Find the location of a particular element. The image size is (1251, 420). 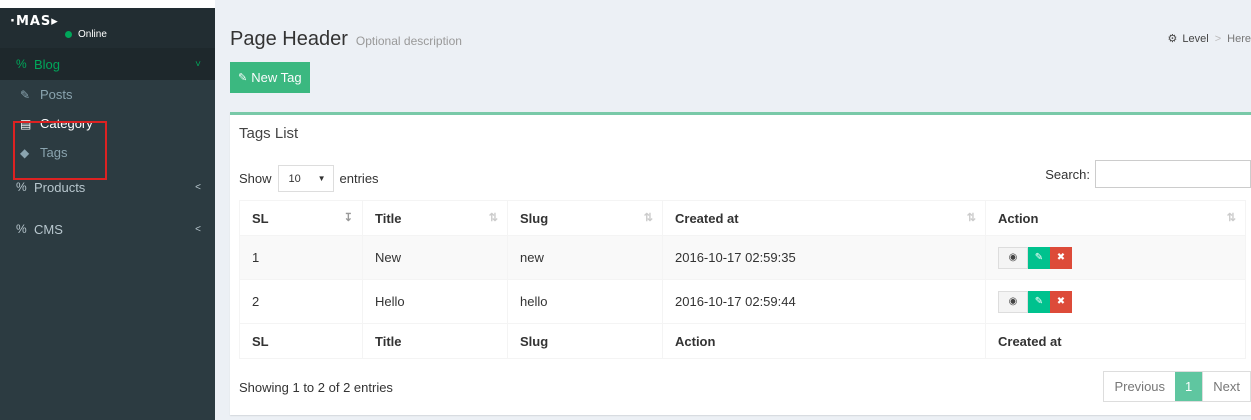

breadcrumb: ⚙ Level > Here is located at coordinates (1209, 39).